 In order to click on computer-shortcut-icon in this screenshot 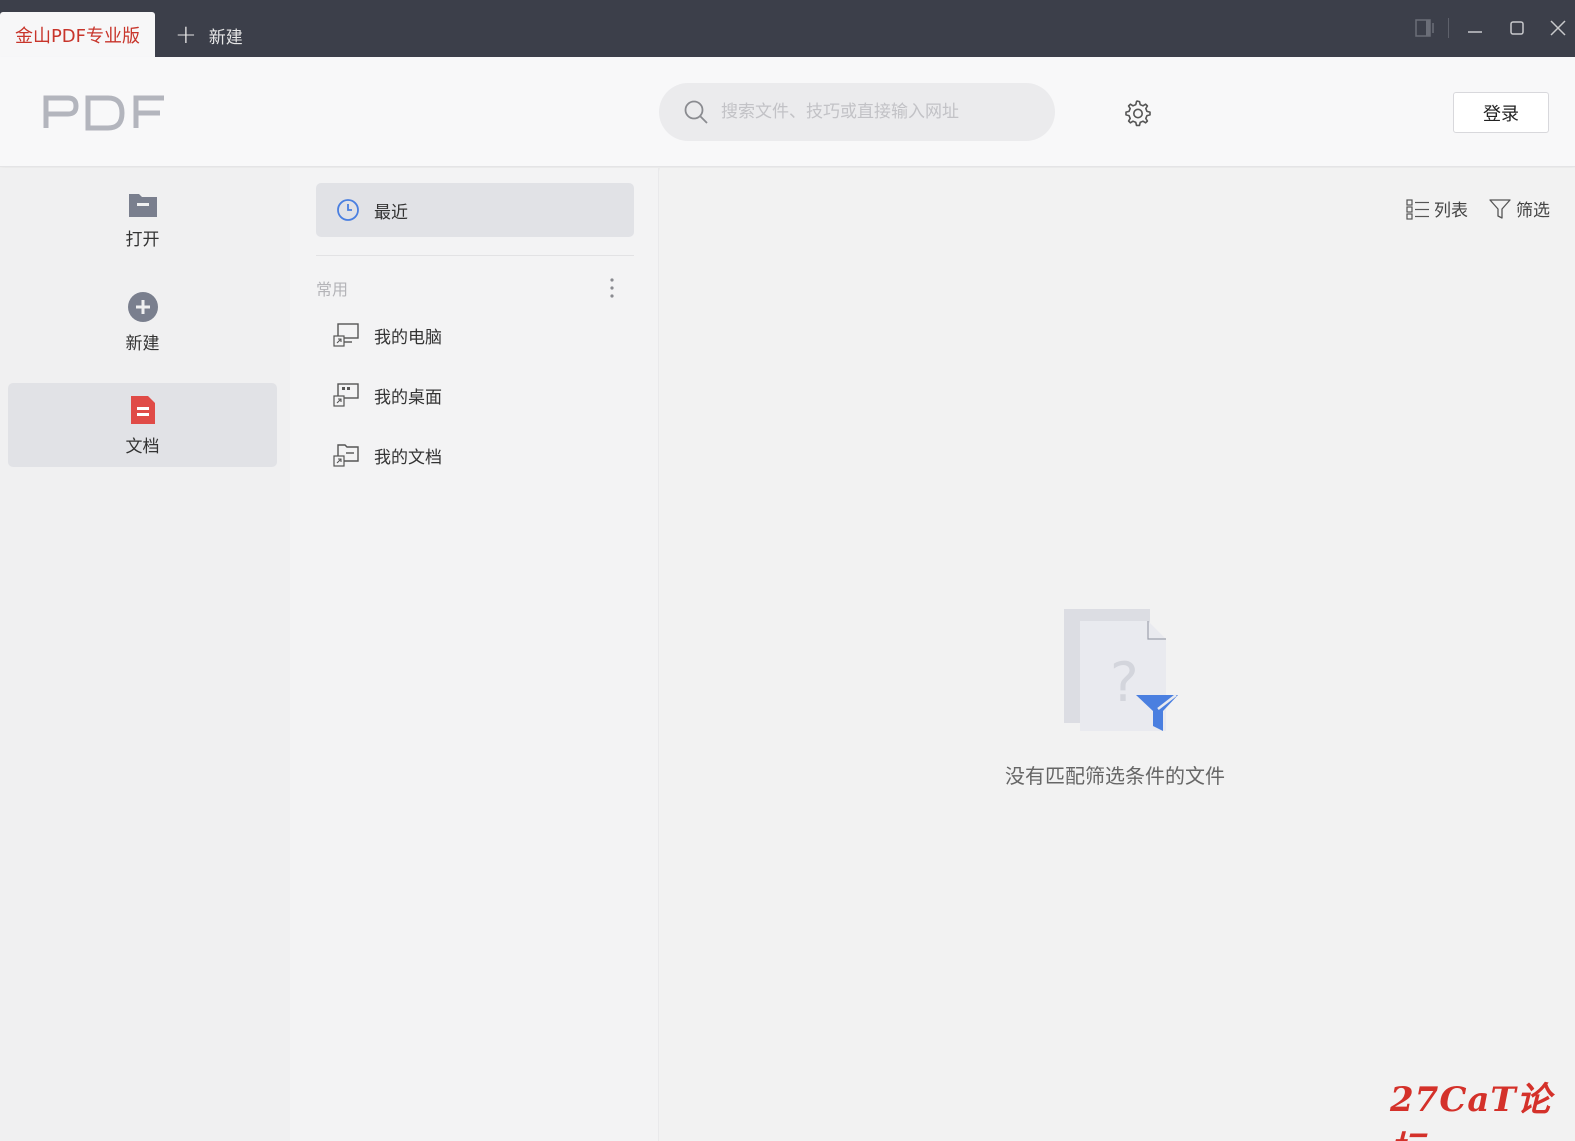, I will do `click(346, 335)`.